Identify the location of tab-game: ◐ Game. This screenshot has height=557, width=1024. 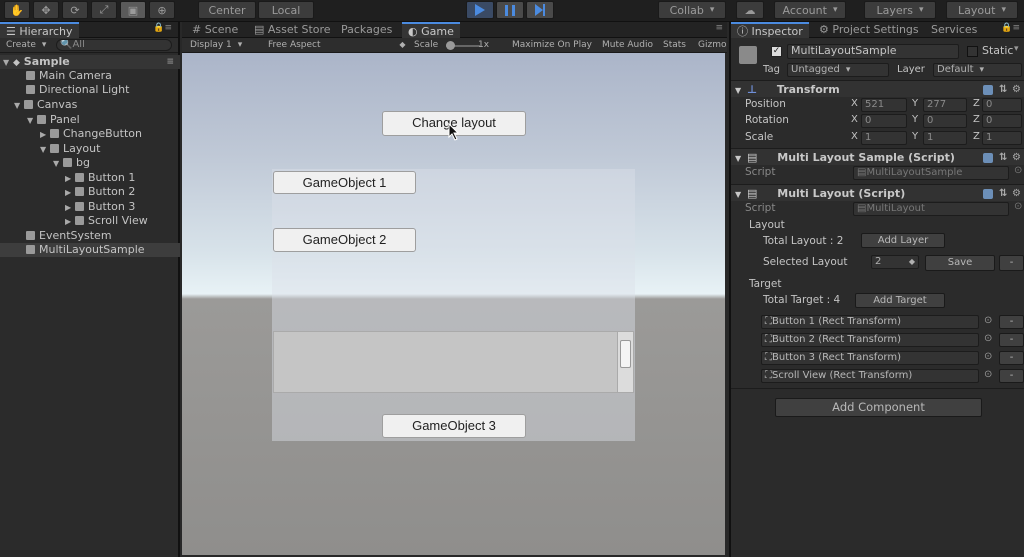
(431, 30).